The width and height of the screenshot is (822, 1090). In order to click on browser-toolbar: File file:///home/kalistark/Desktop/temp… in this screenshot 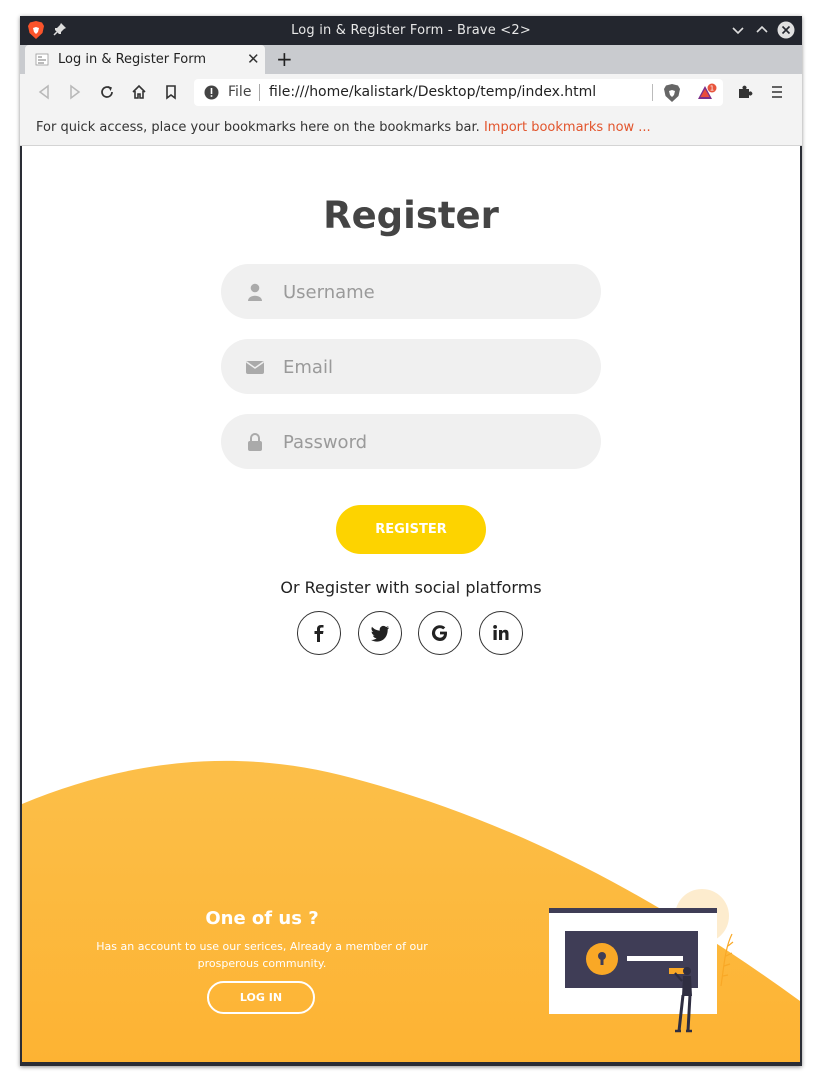, I will do `click(411, 92)`.